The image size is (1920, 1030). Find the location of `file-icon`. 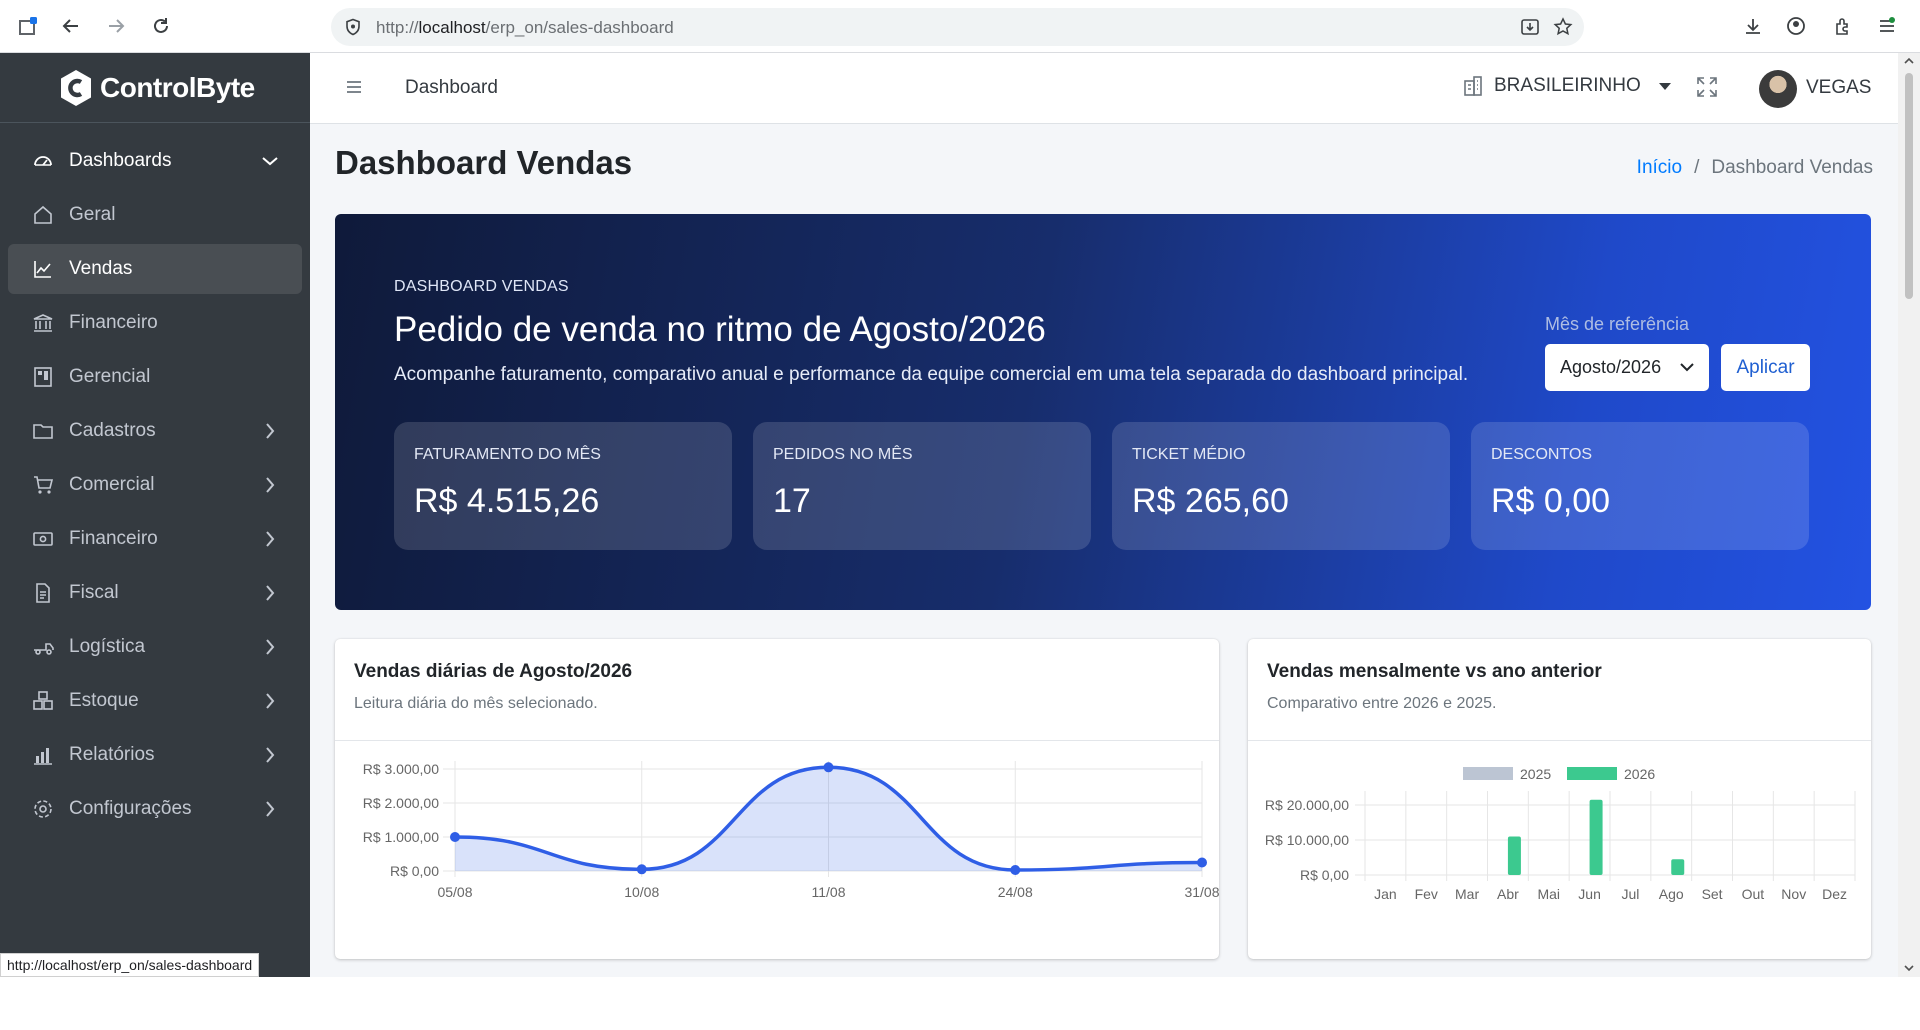

file-icon is located at coordinates (43, 593).